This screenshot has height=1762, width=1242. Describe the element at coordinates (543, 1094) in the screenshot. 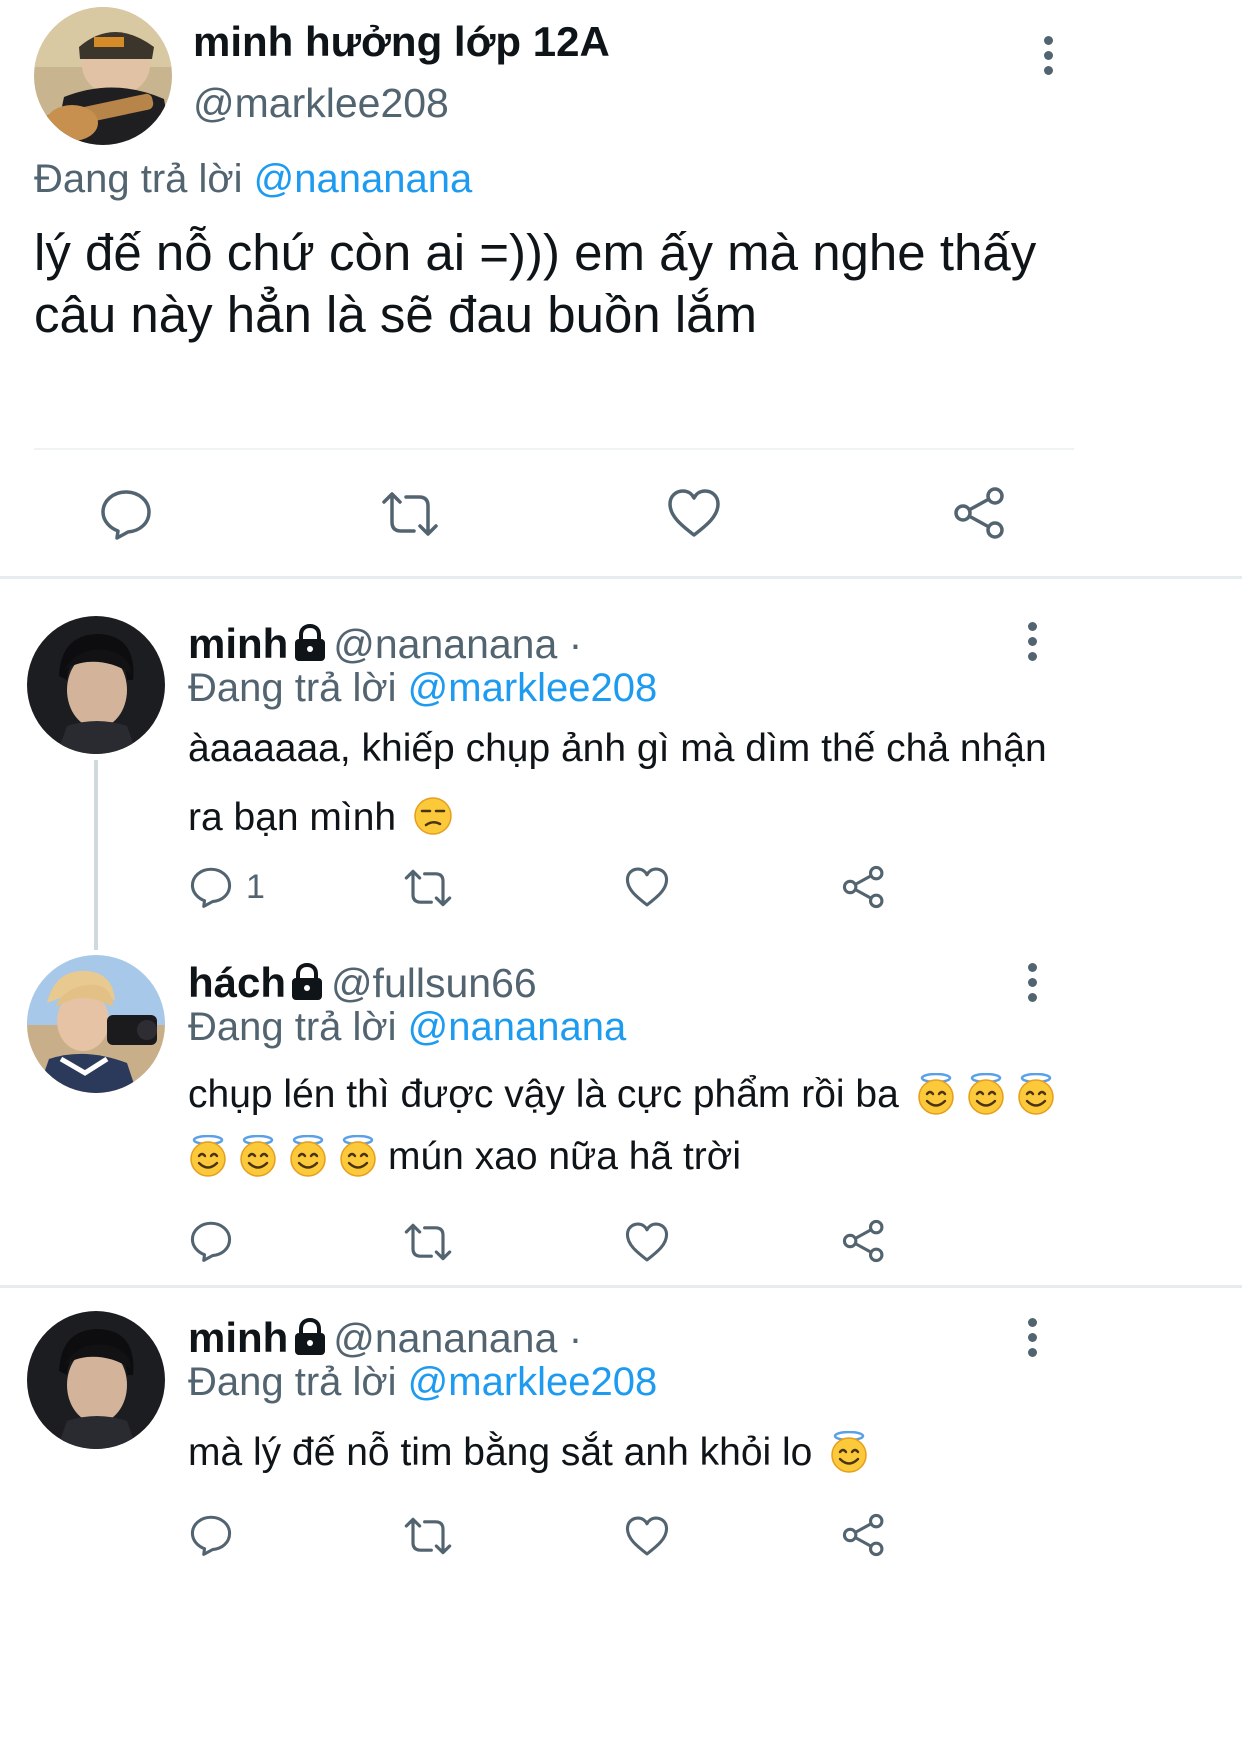

I see `reply-2-line-1-text: chụp lén thì được vậy là cực phẩm rồi ba` at that location.